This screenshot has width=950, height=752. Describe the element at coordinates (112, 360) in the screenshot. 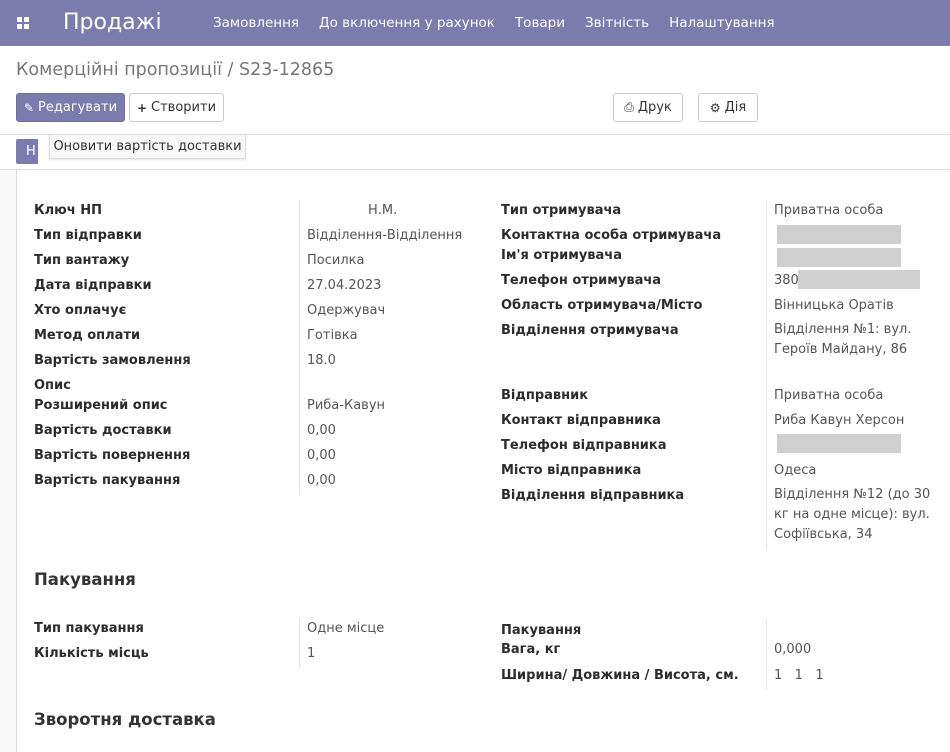

I see `label-order-cost: Вартість замовлення` at that location.